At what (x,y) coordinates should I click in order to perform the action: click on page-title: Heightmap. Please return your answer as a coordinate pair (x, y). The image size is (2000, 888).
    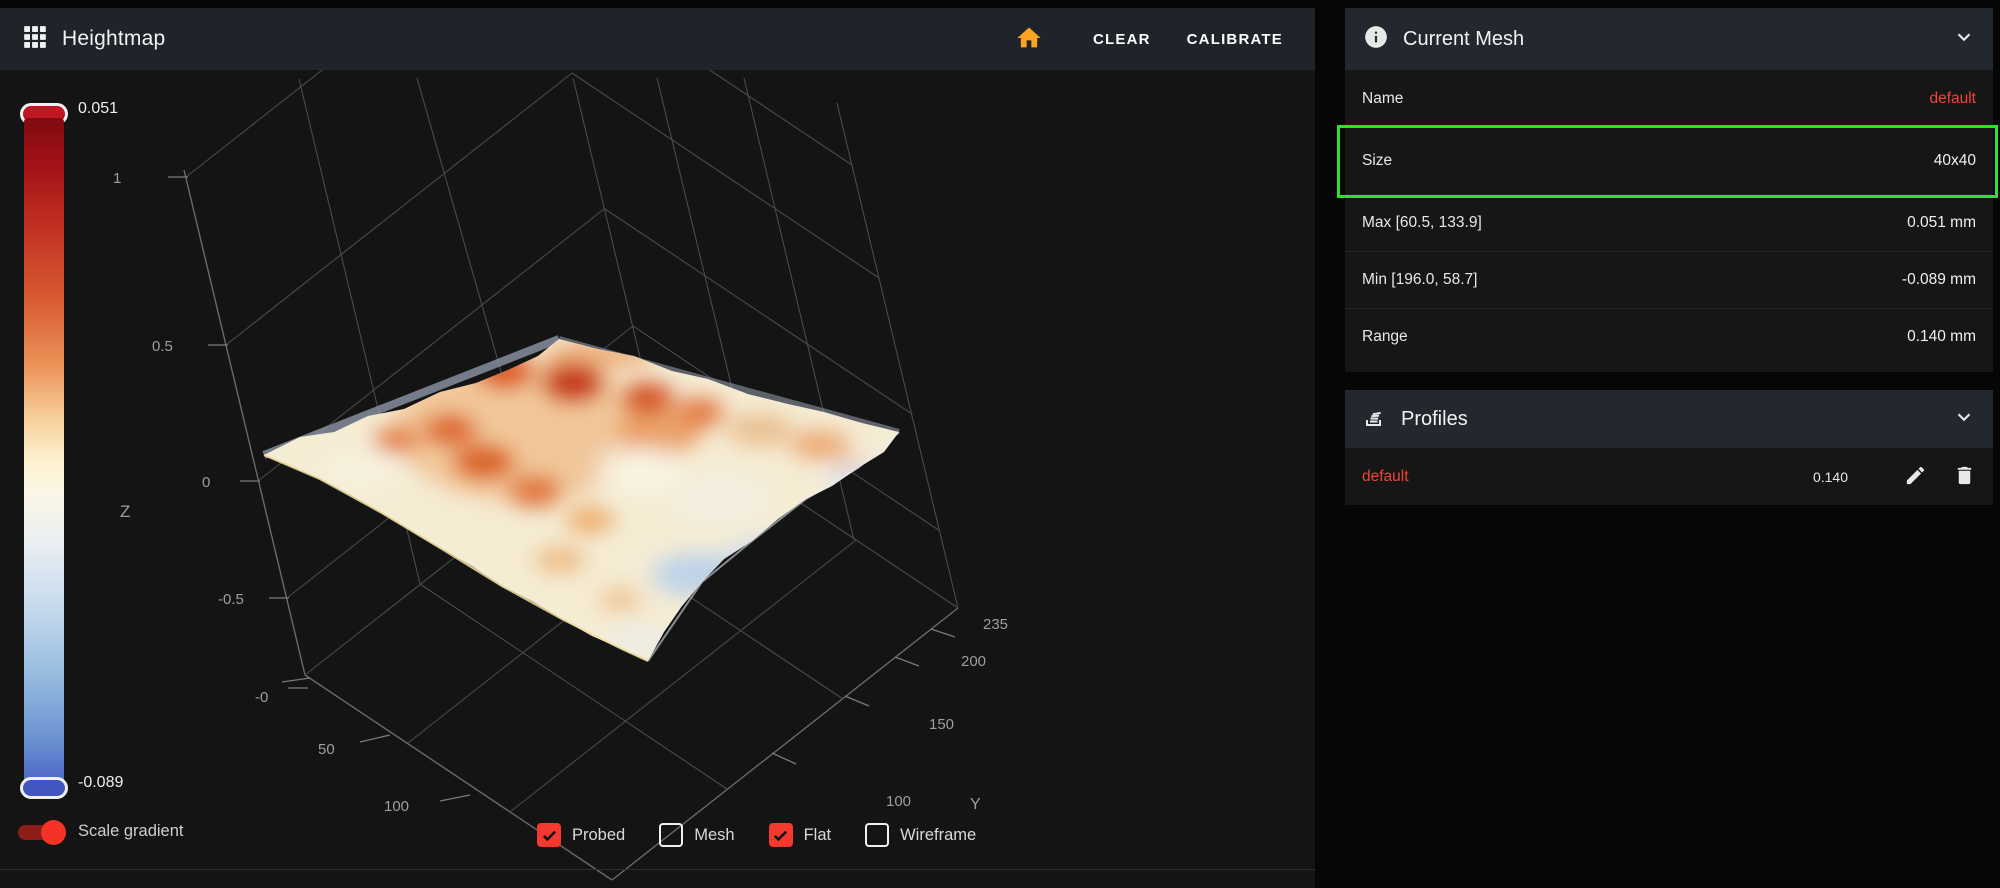
    Looking at the image, I should click on (114, 38).